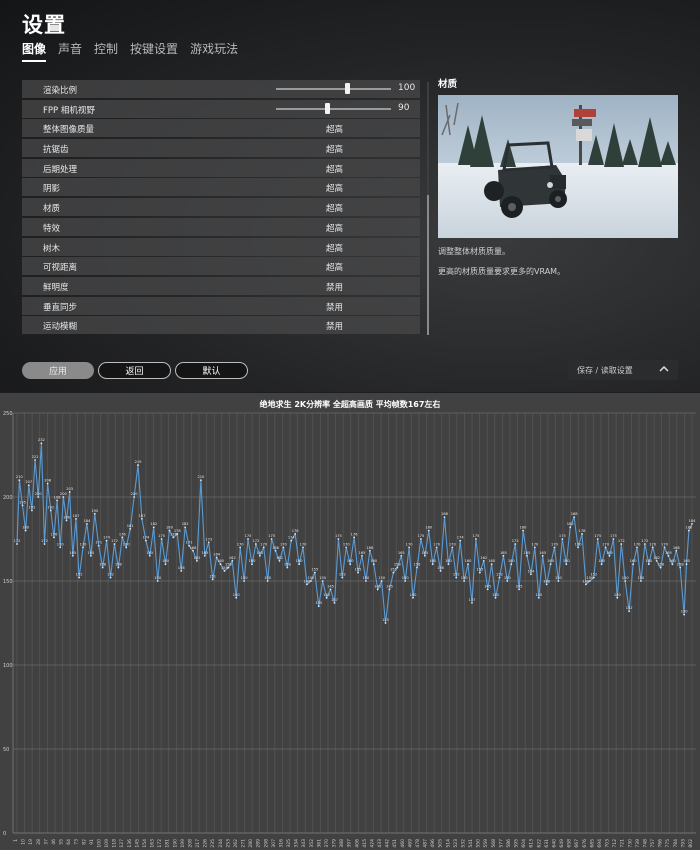 The image size is (700, 850). What do you see at coordinates (69, 842) in the screenshot?
I see `x-tick-label: 64` at bounding box center [69, 842].